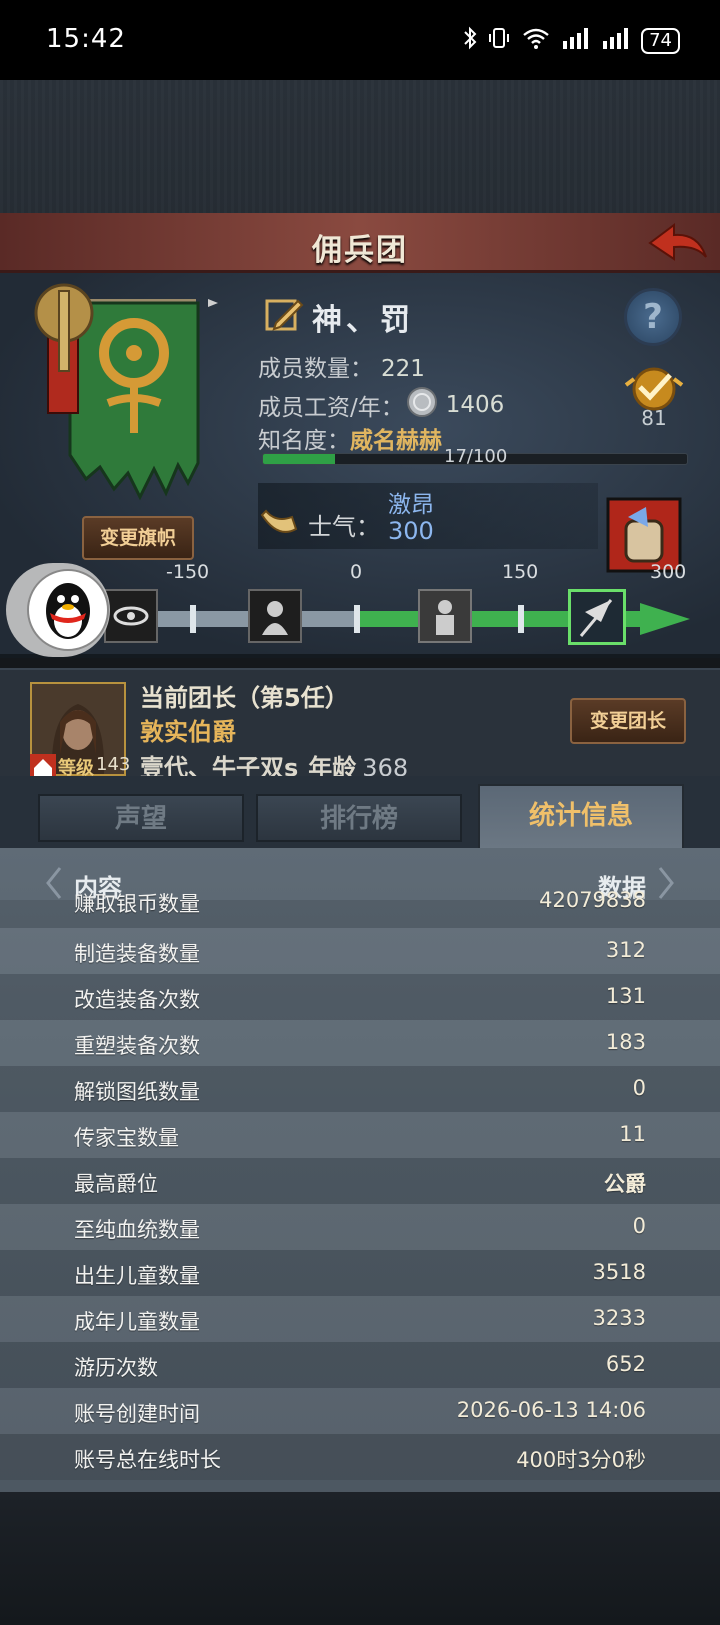  Describe the element at coordinates (625, 950) in the screenshot. I see `stat-value: 312` at that location.